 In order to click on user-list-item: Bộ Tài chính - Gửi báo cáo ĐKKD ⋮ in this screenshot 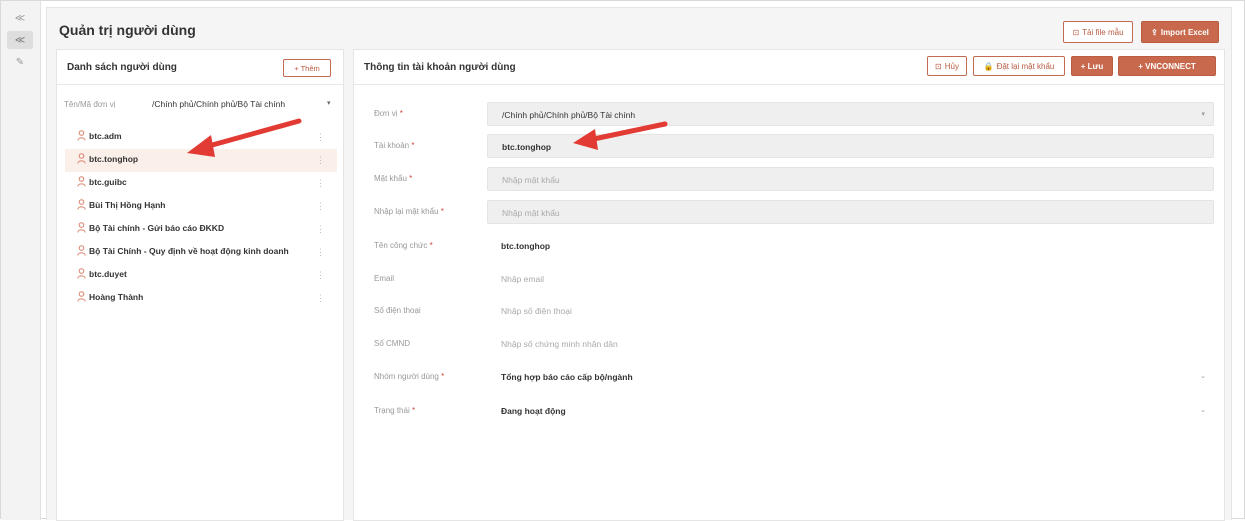, I will do `click(201, 229)`.